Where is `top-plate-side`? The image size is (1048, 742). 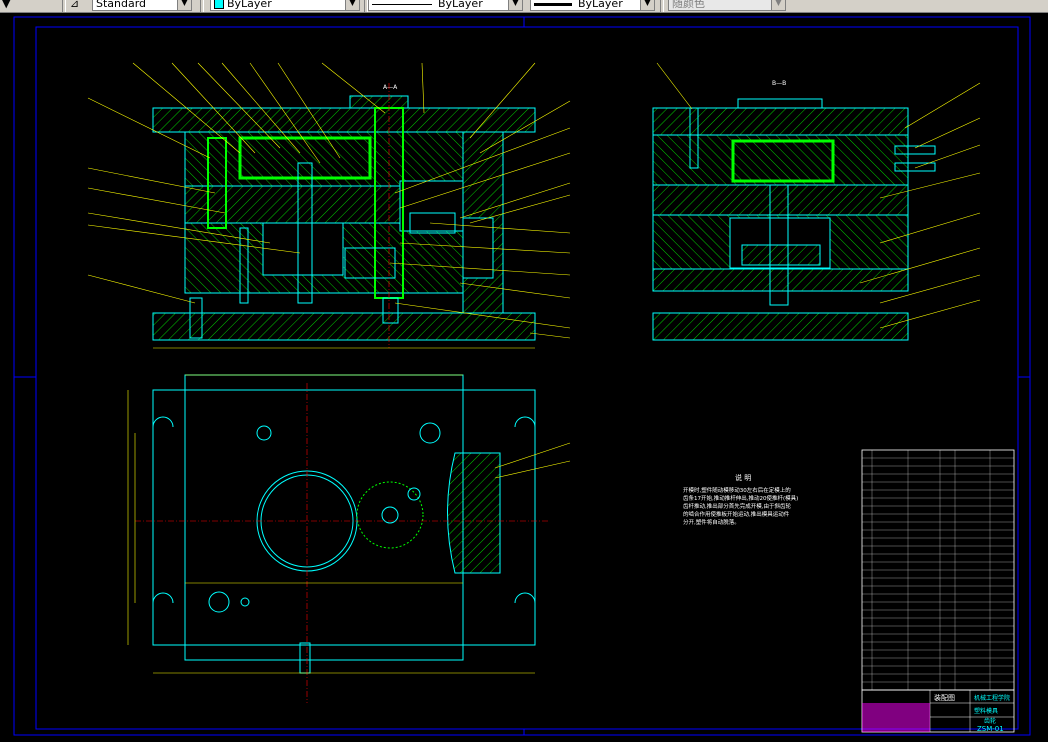 top-plate-side is located at coordinates (780, 121).